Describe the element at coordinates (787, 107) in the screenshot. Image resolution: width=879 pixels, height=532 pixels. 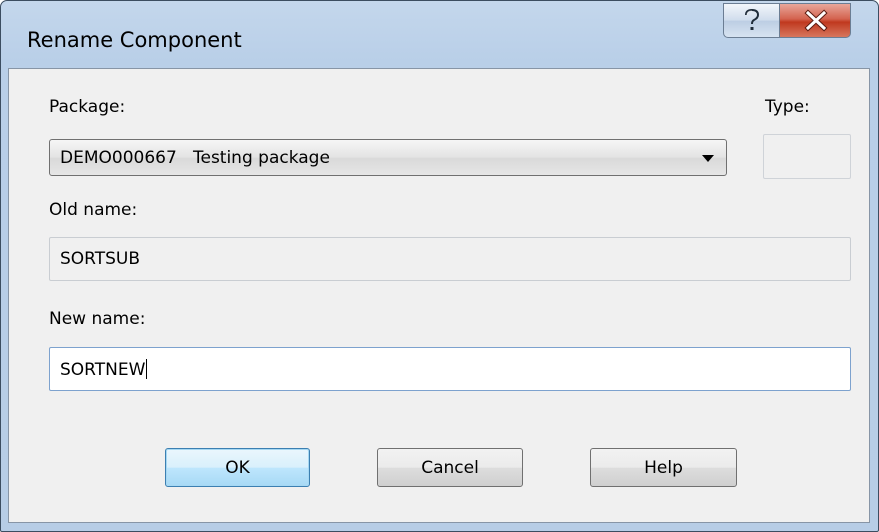
I see `type-label: Type:` at that location.